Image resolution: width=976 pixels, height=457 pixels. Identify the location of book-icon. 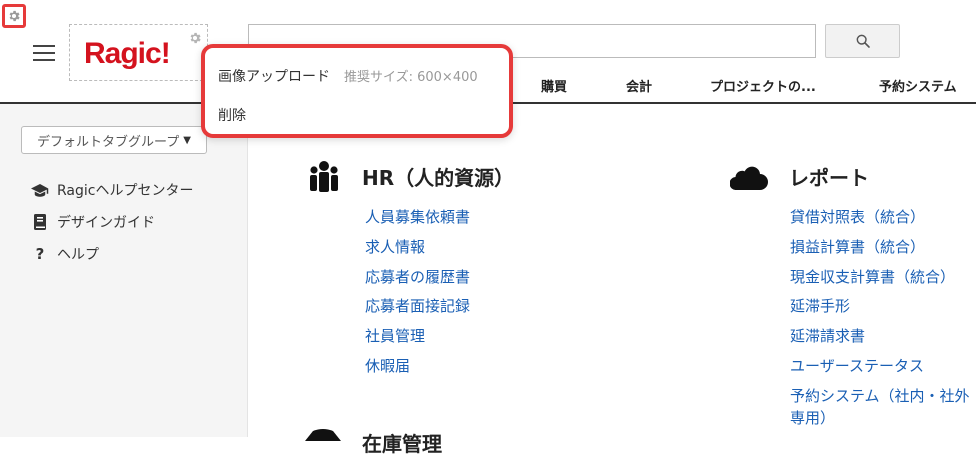
(40, 222).